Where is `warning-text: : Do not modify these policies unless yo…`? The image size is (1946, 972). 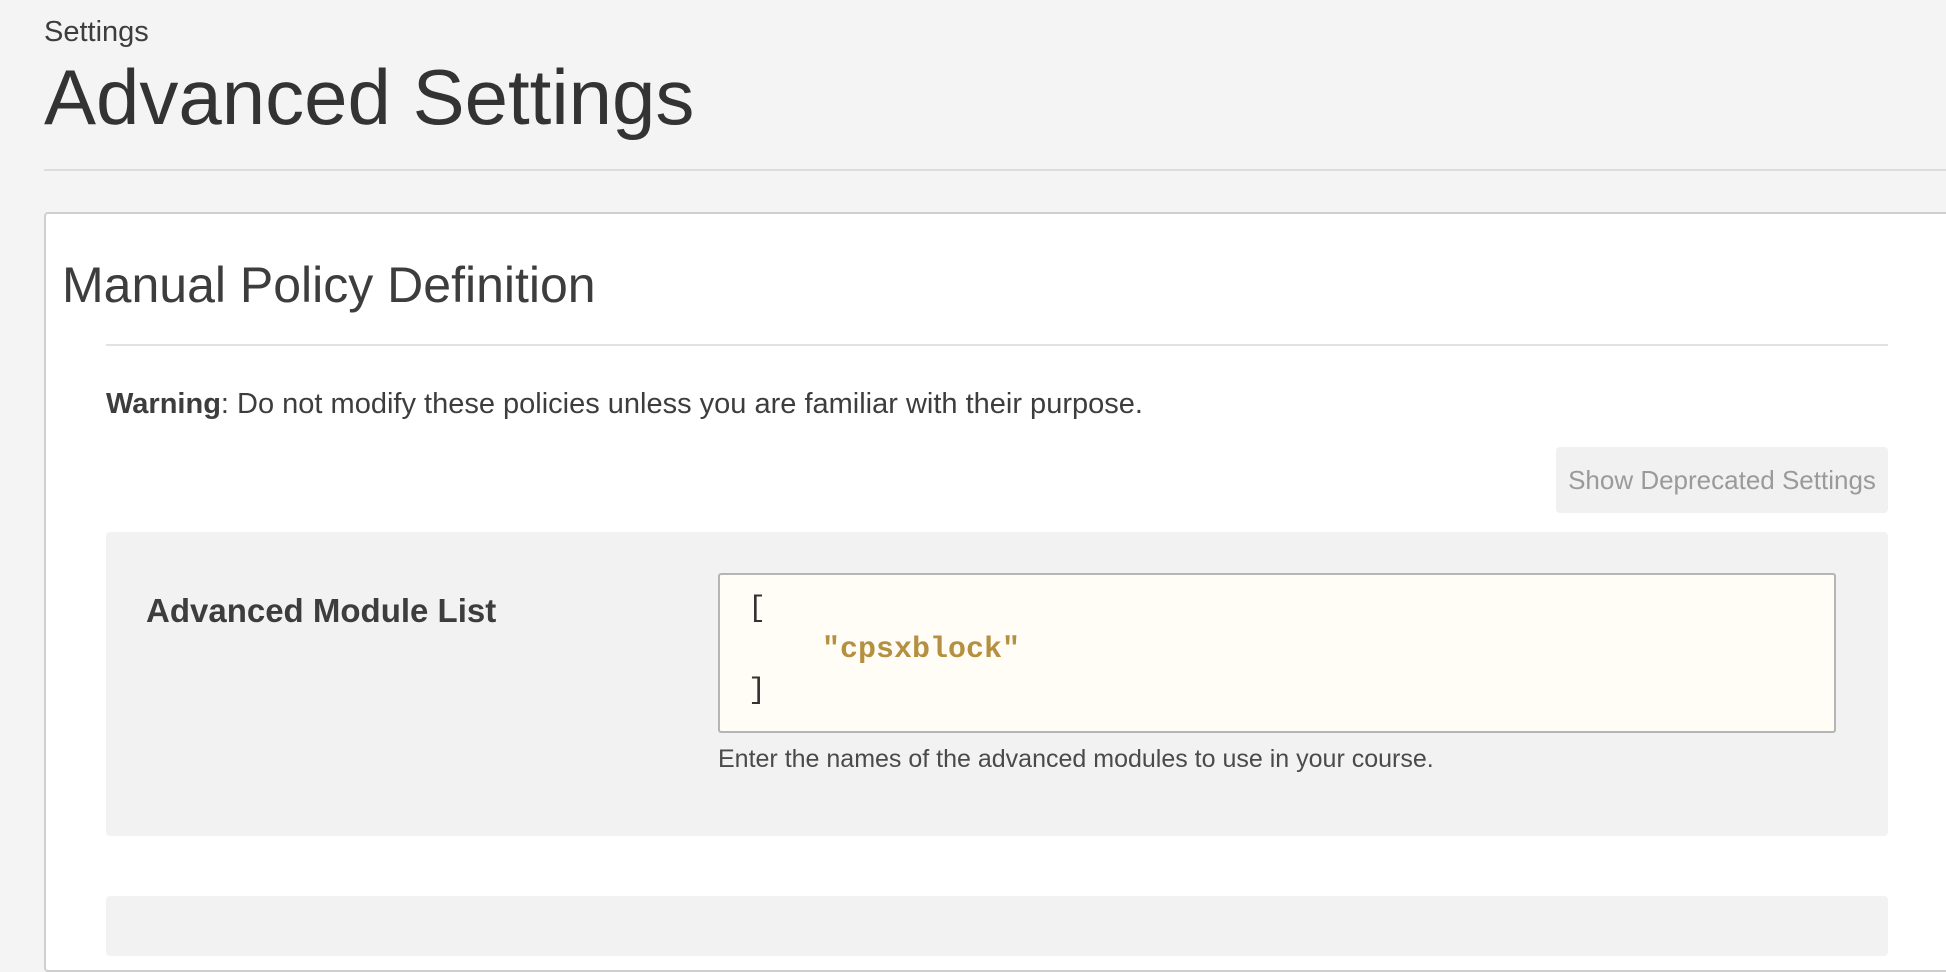
warning-text: : Do not modify these policies unless yo… is located at coordinates (681, 404).